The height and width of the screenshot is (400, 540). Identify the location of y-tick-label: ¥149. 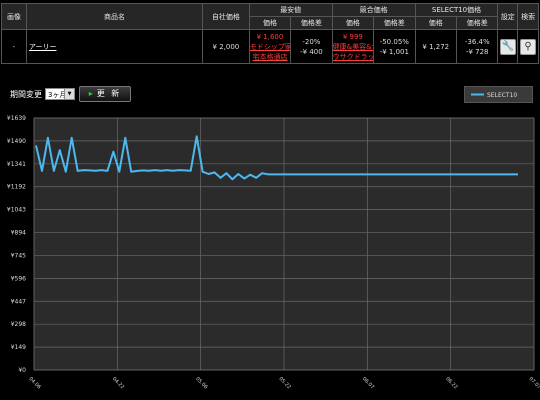
(18, 347).